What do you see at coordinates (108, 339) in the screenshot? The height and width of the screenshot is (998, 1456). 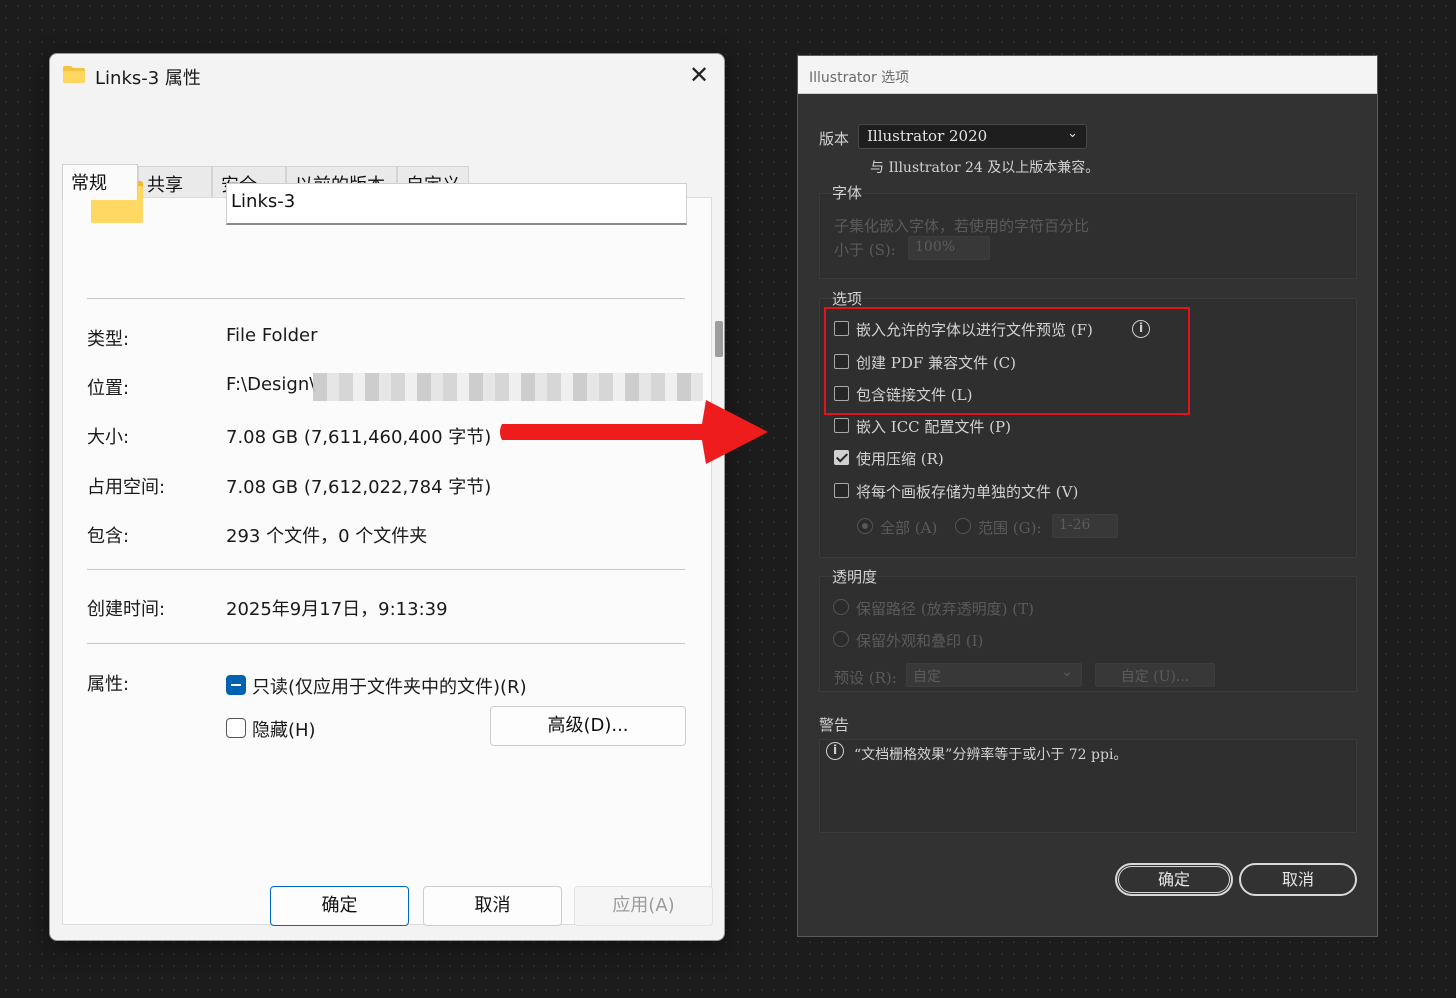 I see `type-label: 类型:` at bounding box center [108, 339].